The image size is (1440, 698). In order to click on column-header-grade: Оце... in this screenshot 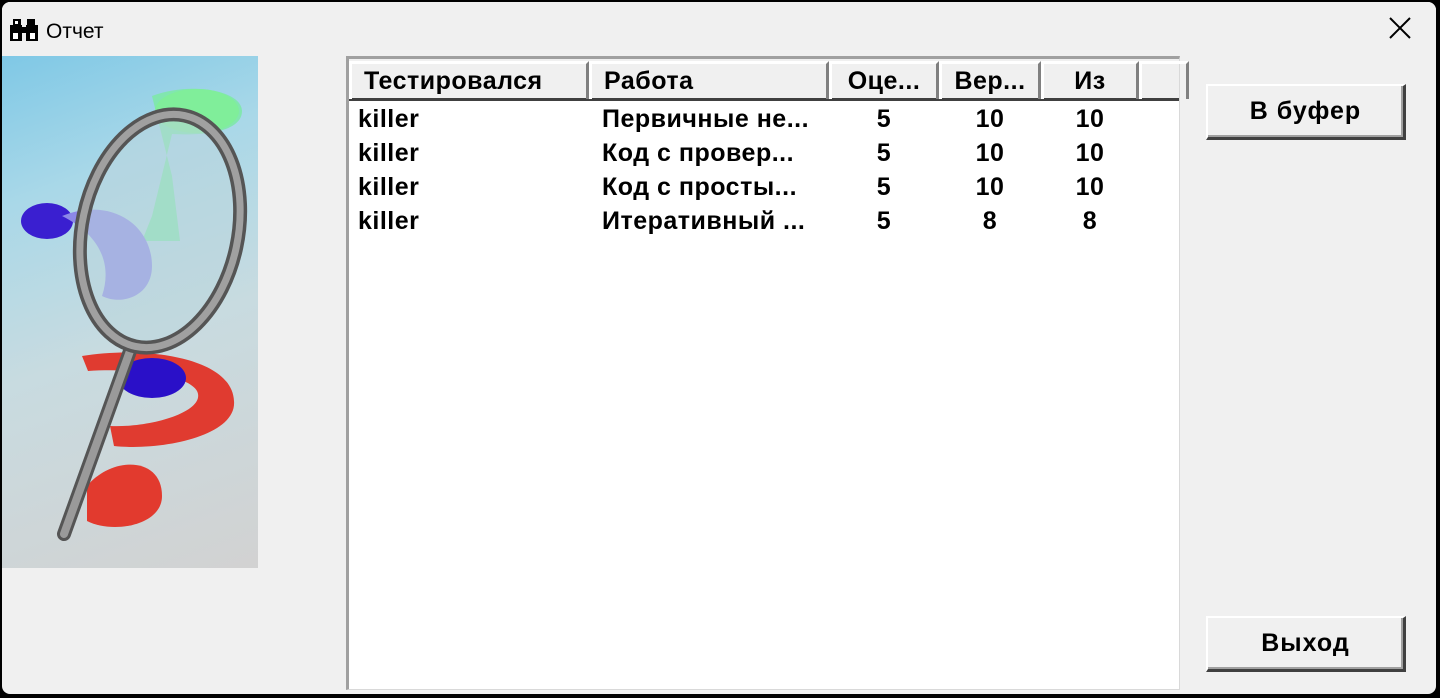, I will do `click(884, 80)`.